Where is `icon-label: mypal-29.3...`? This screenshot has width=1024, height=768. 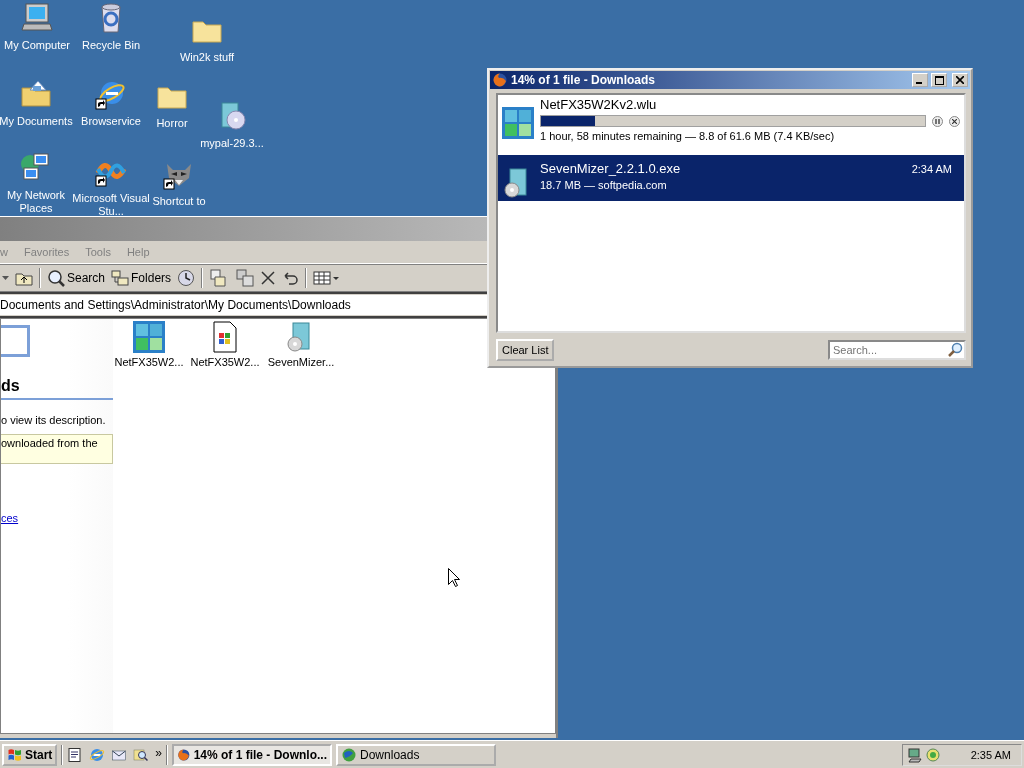 icon-label: mypal-29.3... is located at coordinates (232, 143).